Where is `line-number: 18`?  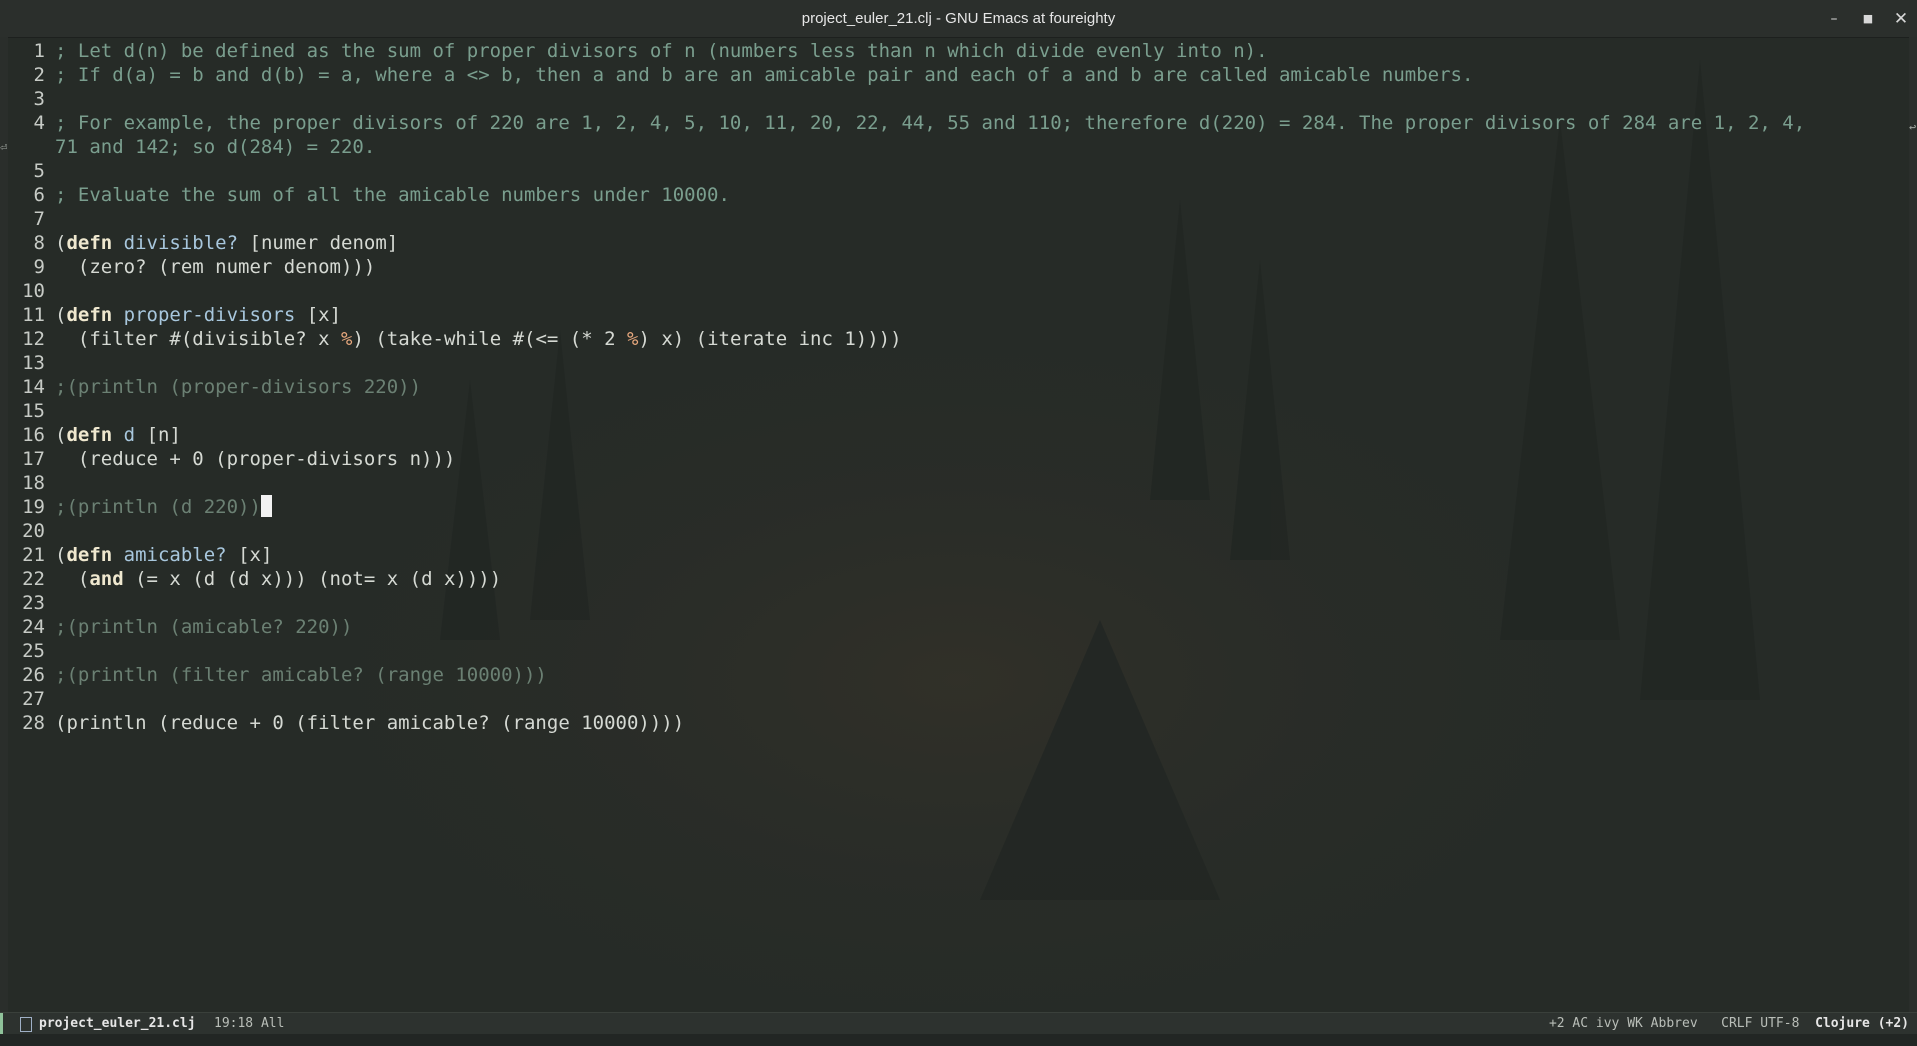
line-number: 18 is located at coordinates (33, 483).